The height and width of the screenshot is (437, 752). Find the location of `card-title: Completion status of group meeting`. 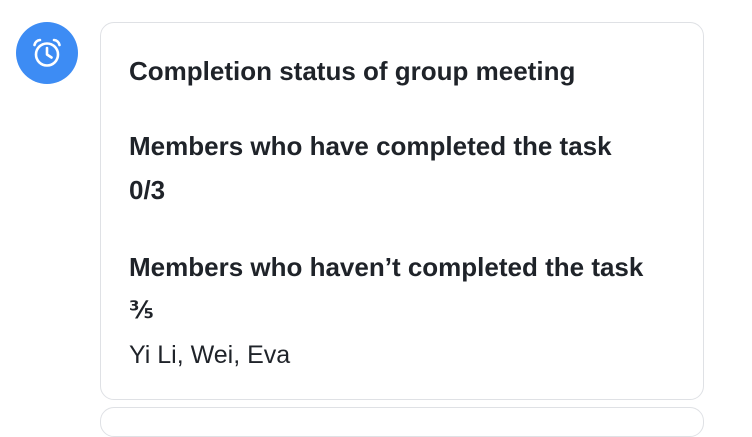

card-title: Completion status of group meeting is located at coordinates (352, 71).